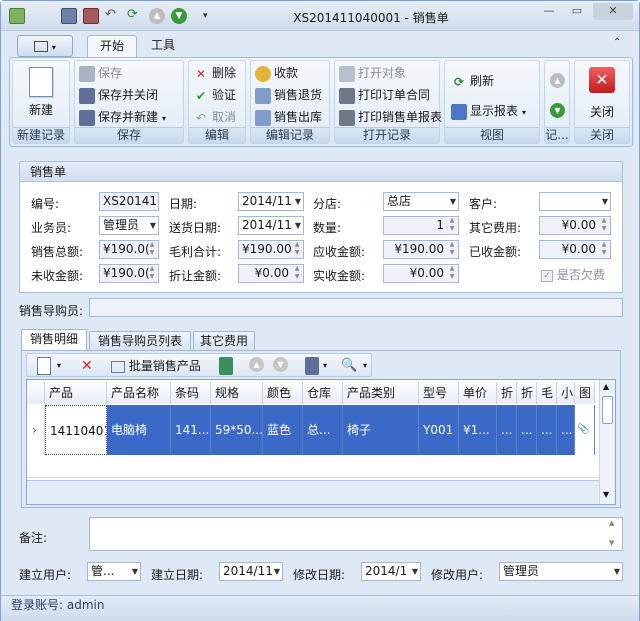 Image resolution: width=640 pixels, height=621 pixels. Describe the element at coordinates (381, 430) in the screenshot. I see `grid-cell: 椅子` at that location.